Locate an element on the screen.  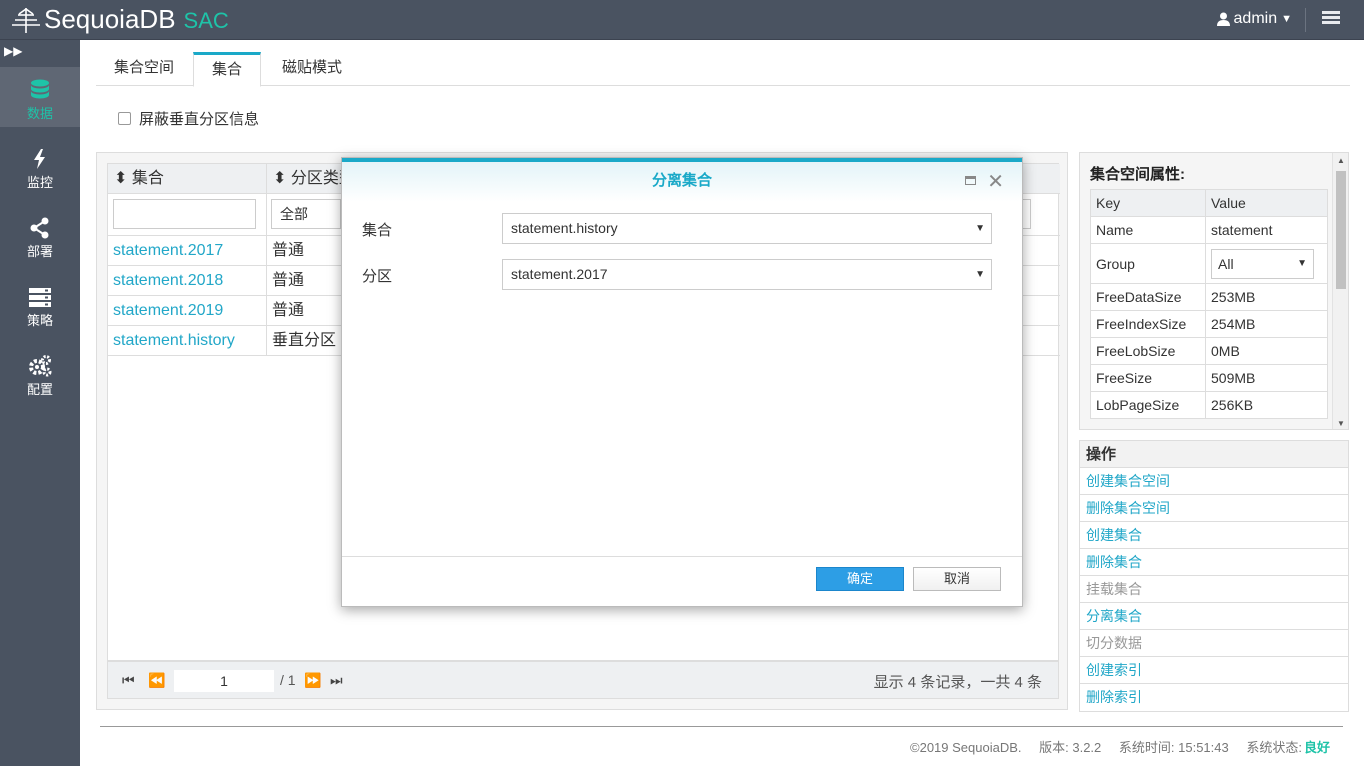
sidebar-item-label: 数据 is located at coordinates (39, 113).